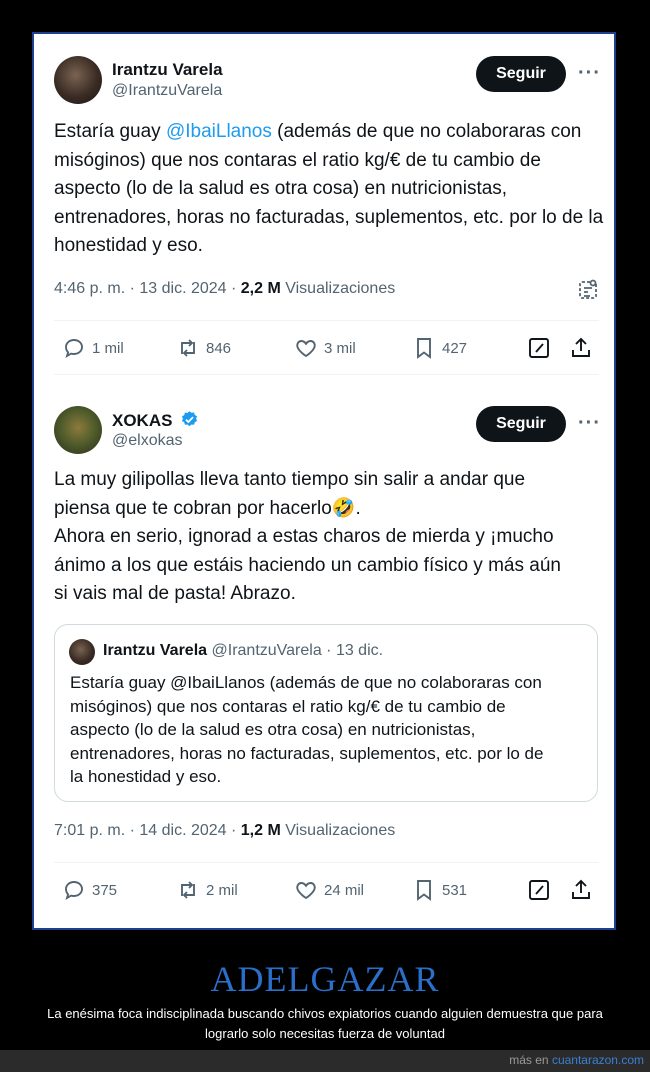 The image size is (650, 1072). I want to click on retweet-button: 2 mil, so click(207, 890).